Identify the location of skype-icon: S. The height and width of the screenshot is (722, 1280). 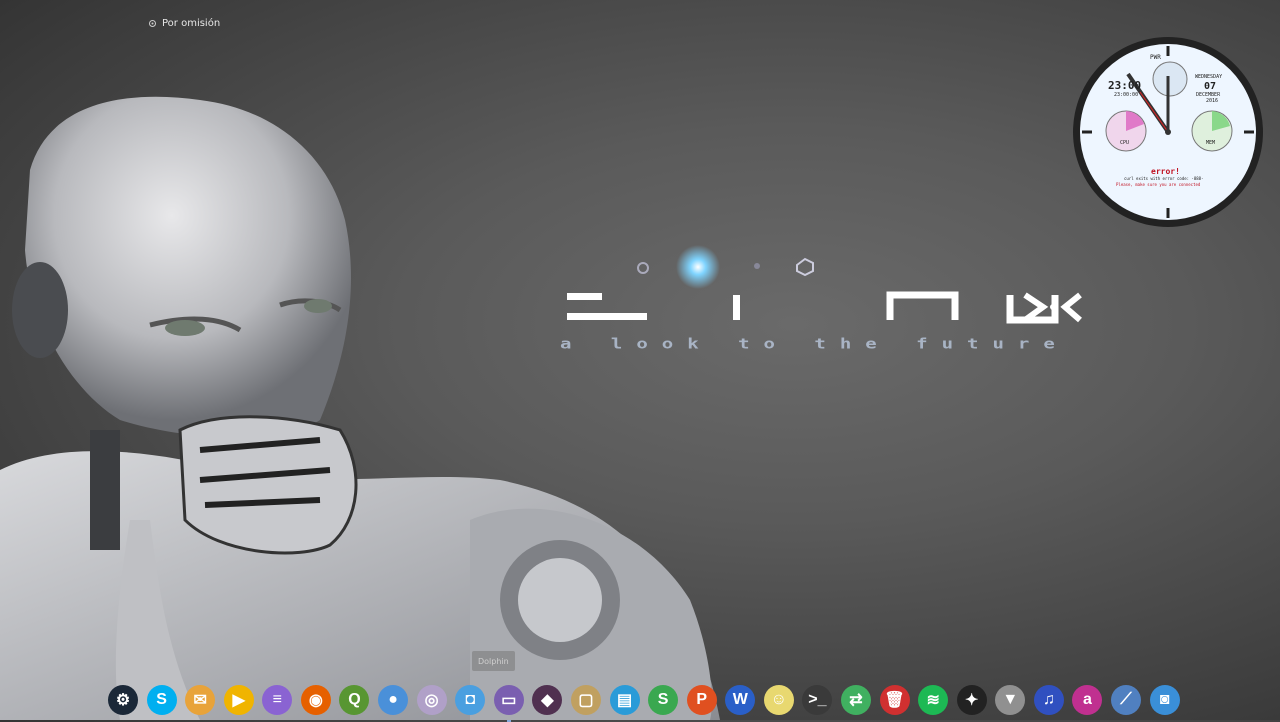
(161, 699).